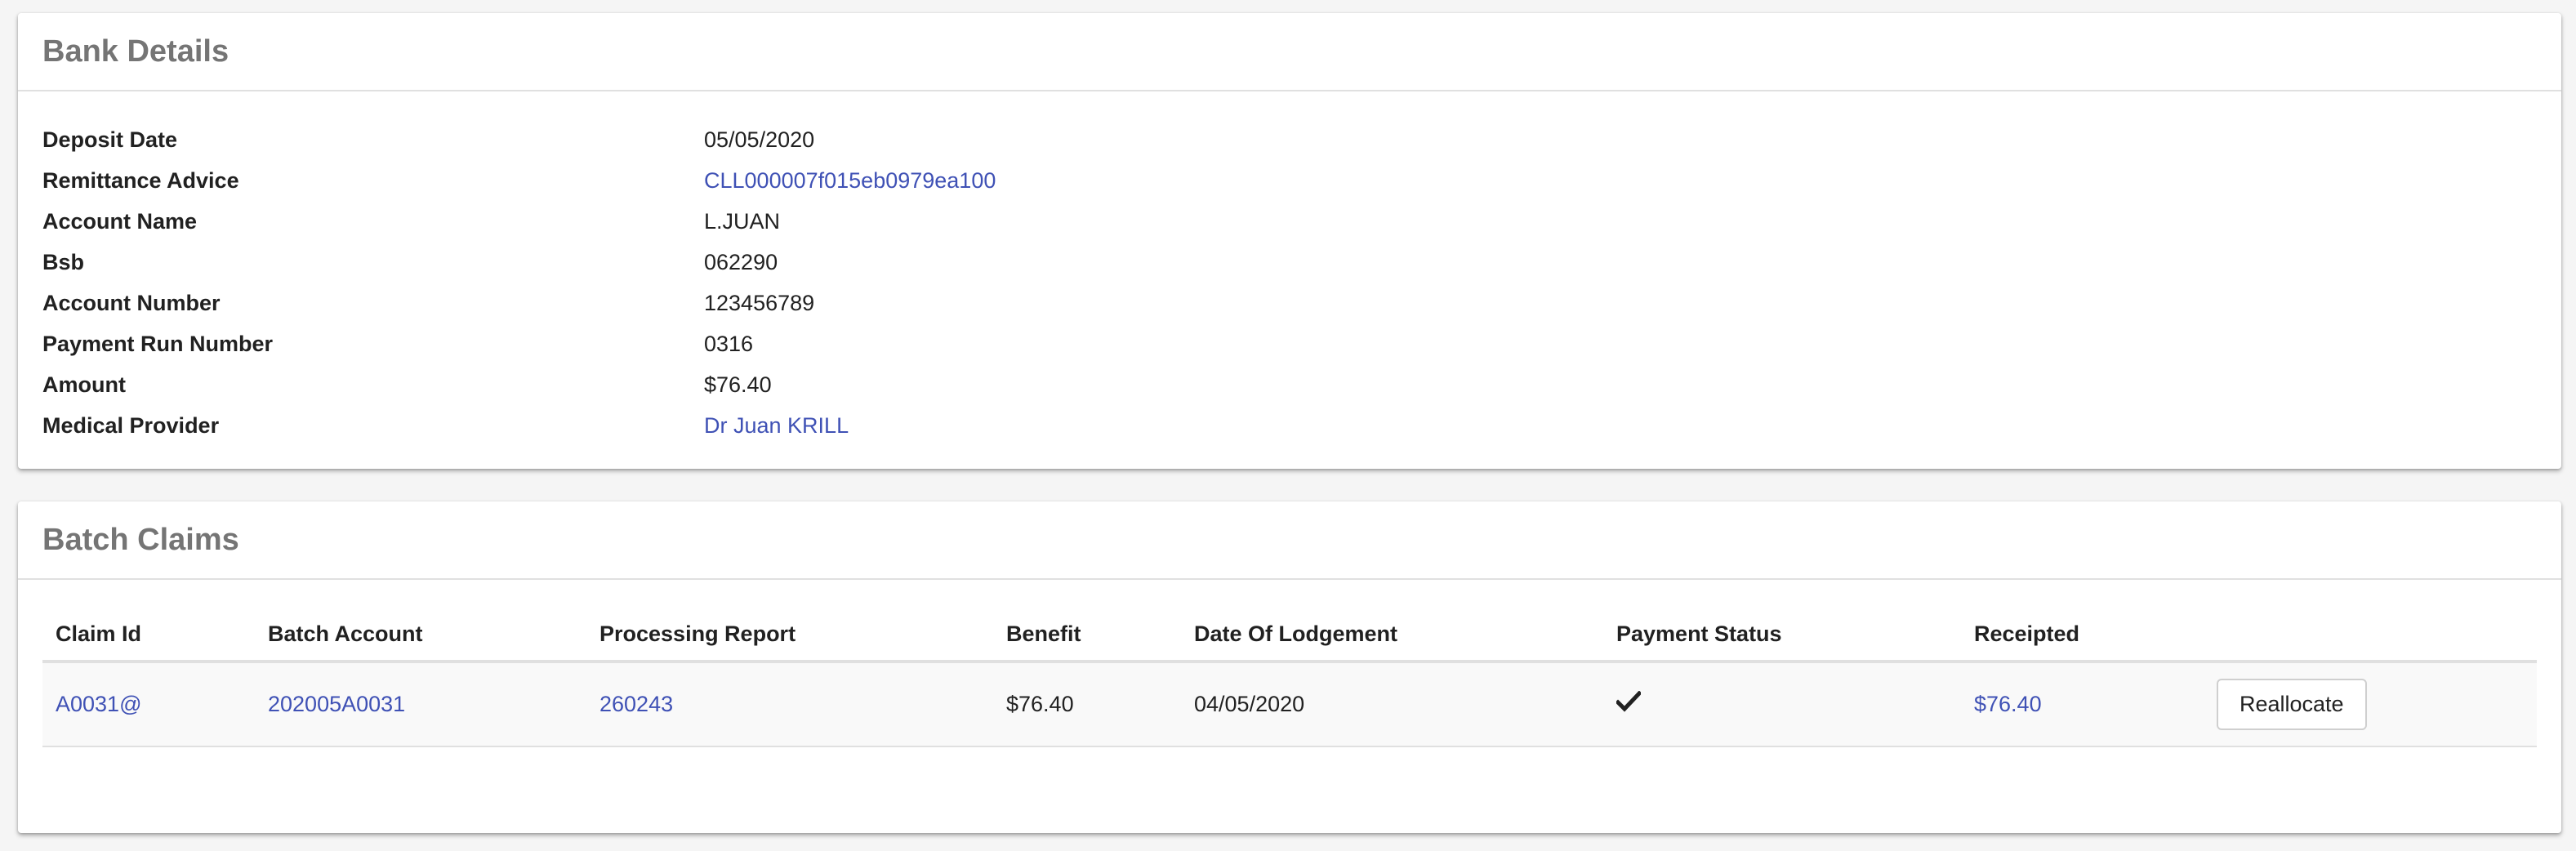  What do you see at coordinates (420, 704) in the screenshot?
I see `batch-account-cell: 202005A0031` at bounding box center [420, 704].